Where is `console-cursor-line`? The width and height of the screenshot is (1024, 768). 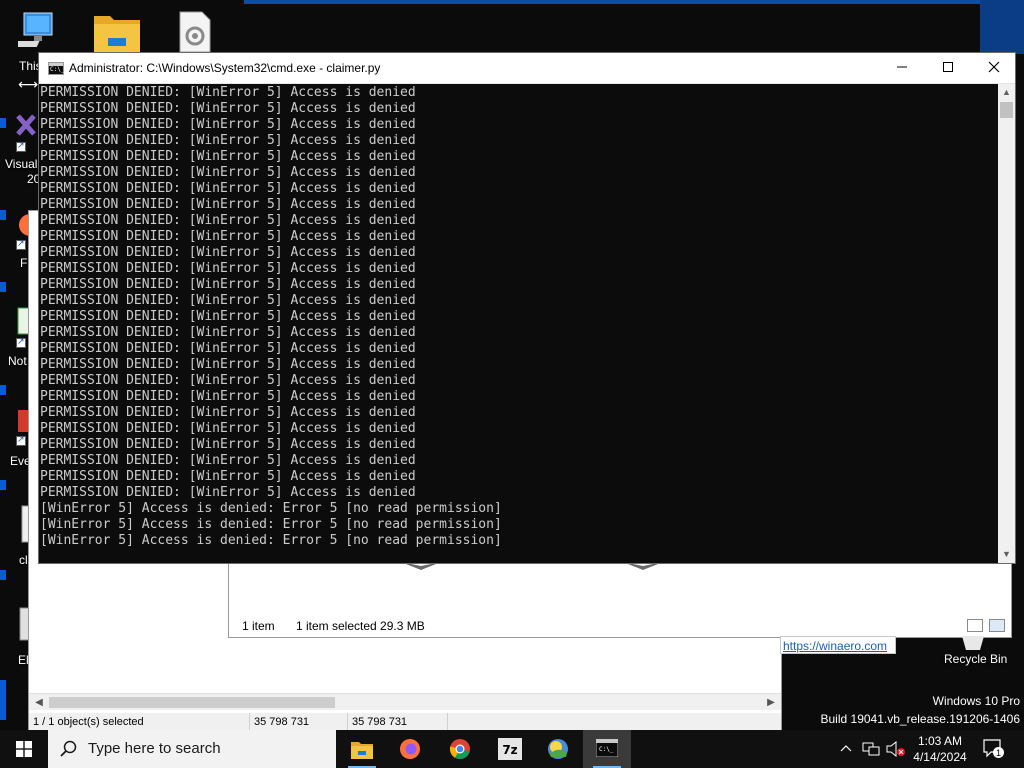
console-cursor-line is located at coordinates (519, 556).